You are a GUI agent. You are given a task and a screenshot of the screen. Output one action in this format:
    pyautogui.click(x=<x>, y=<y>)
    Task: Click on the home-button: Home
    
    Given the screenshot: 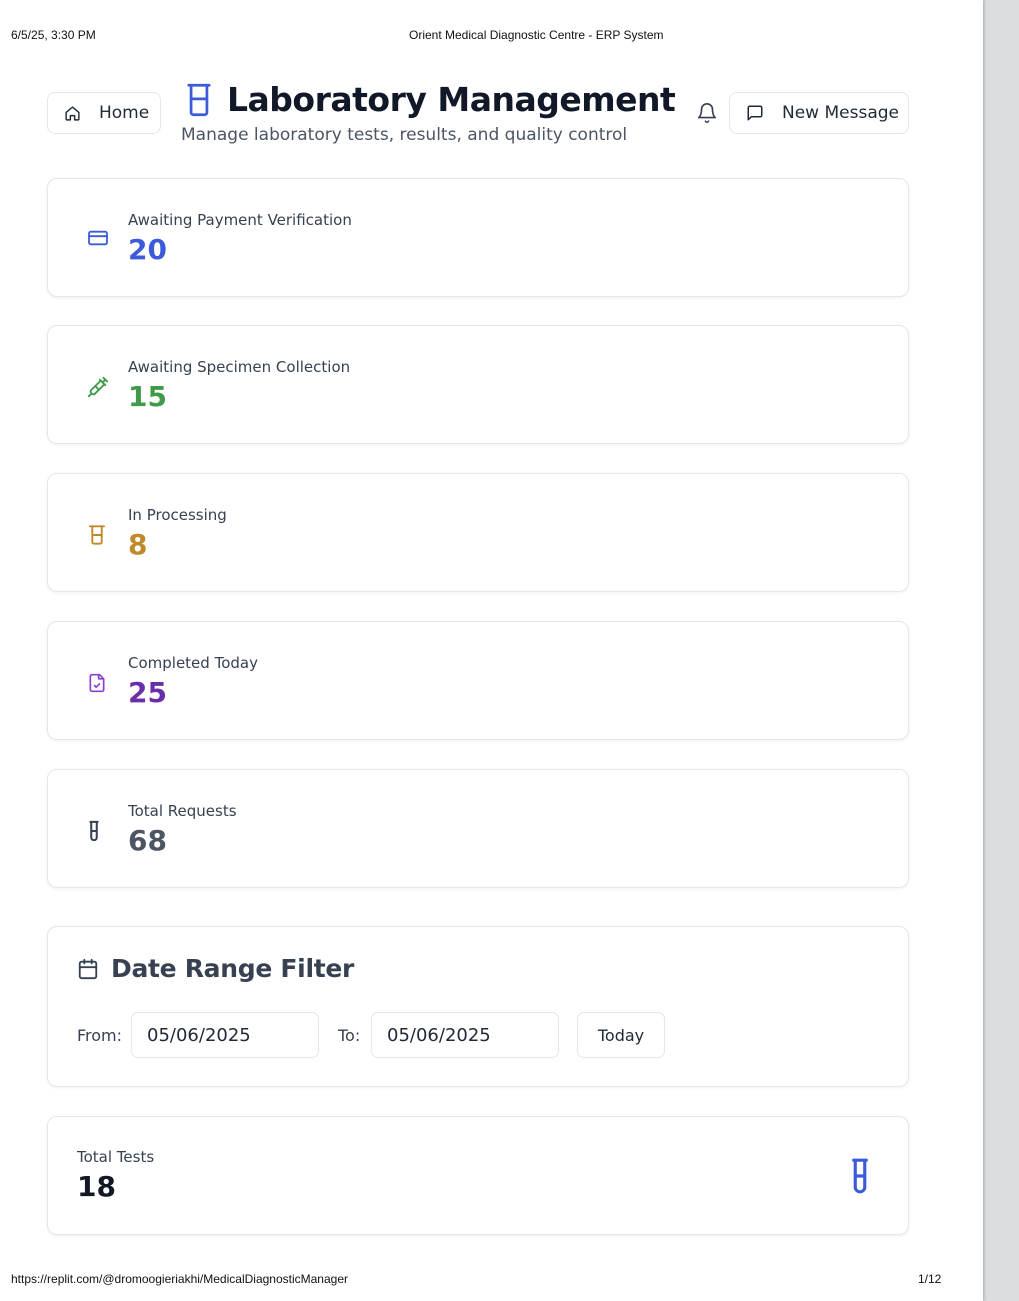 What is the action you would take?
    pyautogui.click(x=104, y=113)
    